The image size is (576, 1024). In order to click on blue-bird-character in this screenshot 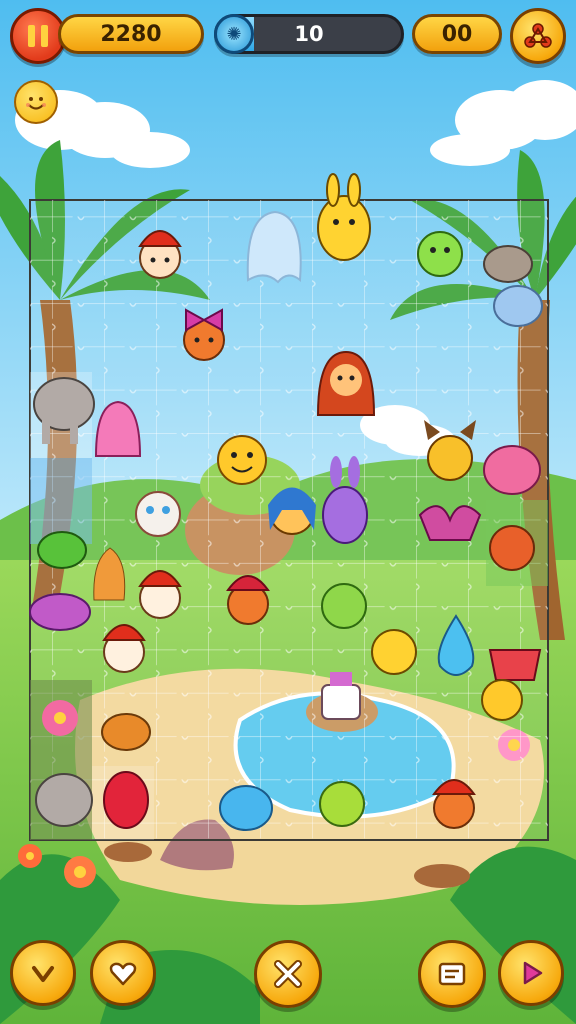, I will do `click(246, 808)`.